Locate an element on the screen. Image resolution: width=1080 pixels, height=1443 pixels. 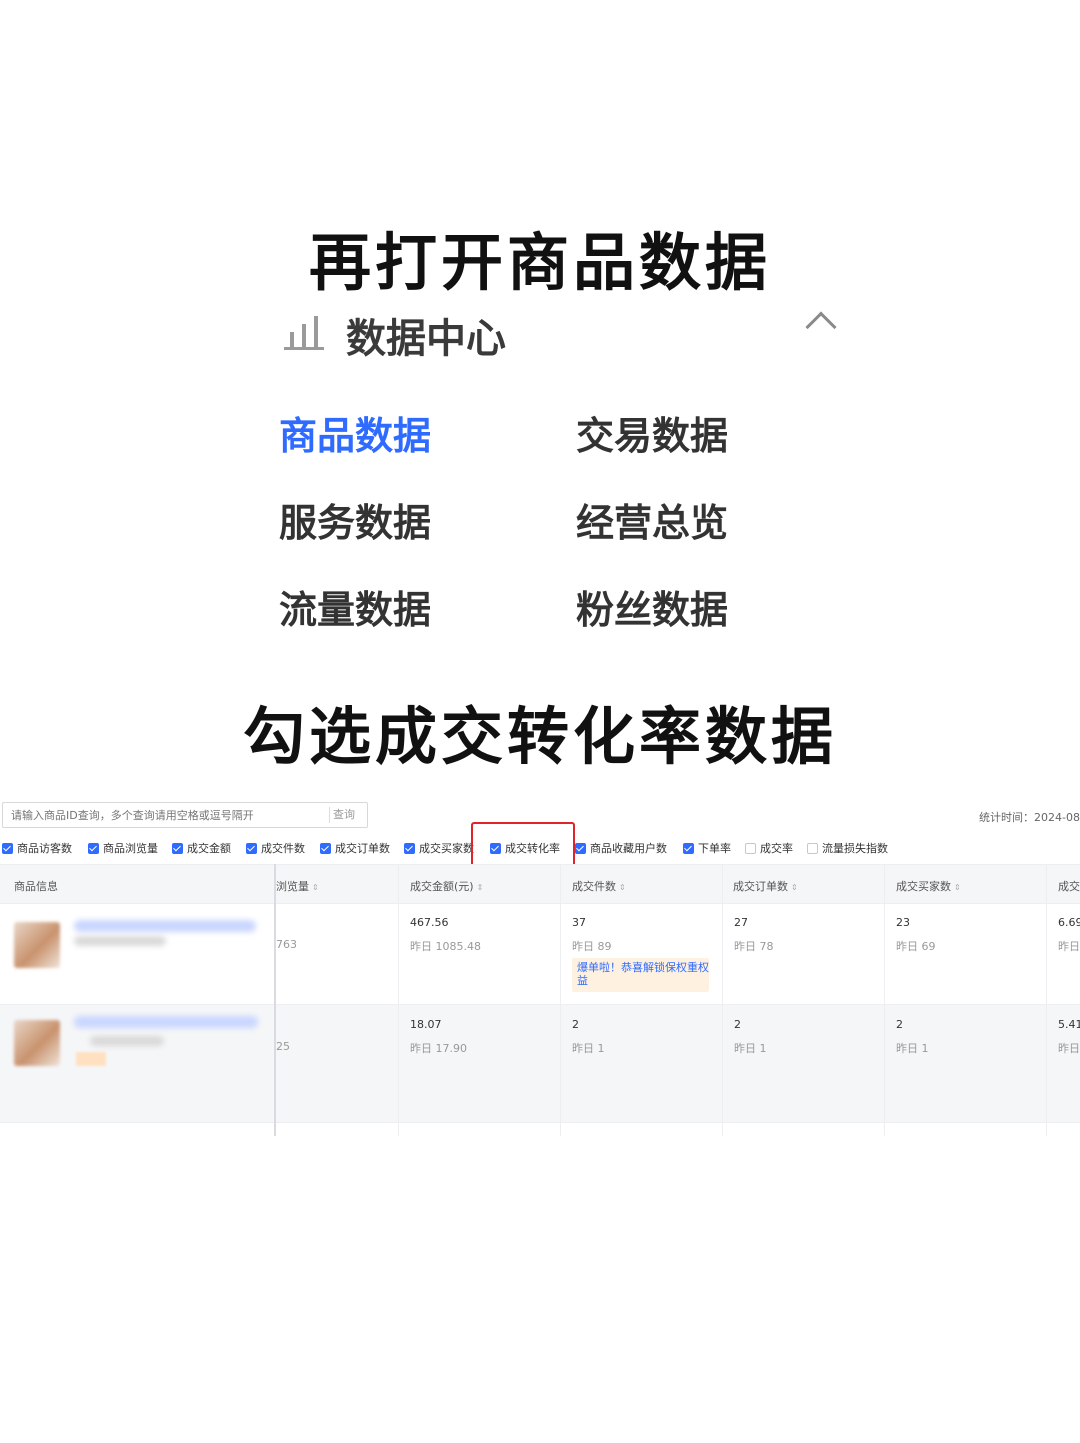
checkbox-deal-buyers: 成交买家数 is located at coordinates (439, 848).